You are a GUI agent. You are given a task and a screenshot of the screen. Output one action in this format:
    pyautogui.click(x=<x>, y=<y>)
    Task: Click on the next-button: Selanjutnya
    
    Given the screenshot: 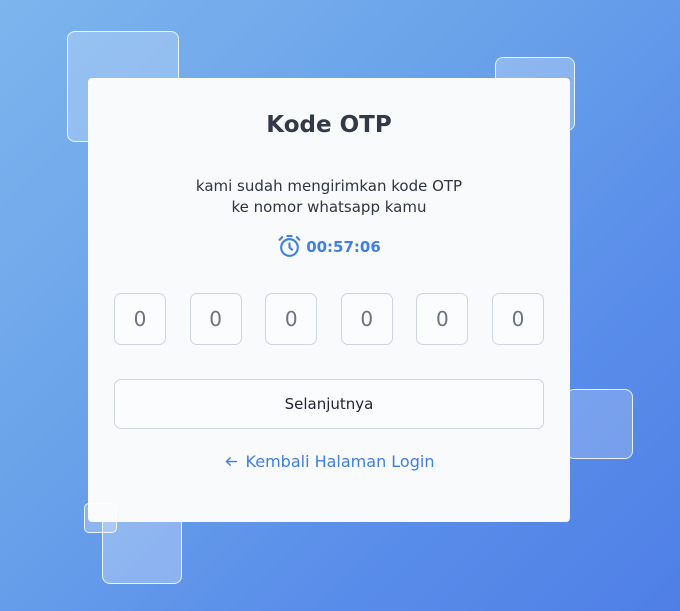 What is the action you would take?
    pyautogui.click(x=329, y=404)
    